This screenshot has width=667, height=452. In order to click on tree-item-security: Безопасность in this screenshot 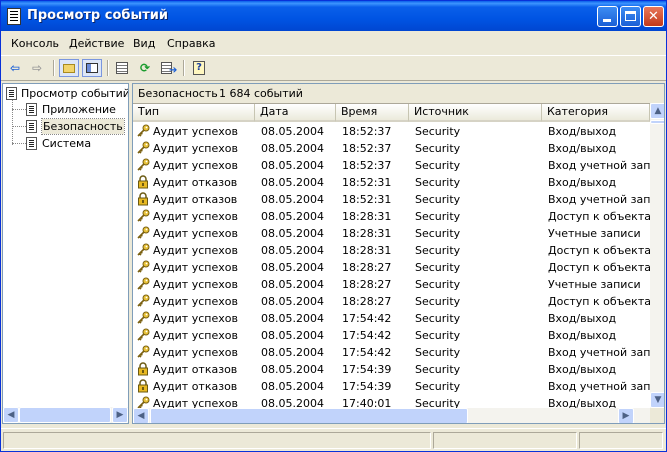, I will do `click(83, 126)`.